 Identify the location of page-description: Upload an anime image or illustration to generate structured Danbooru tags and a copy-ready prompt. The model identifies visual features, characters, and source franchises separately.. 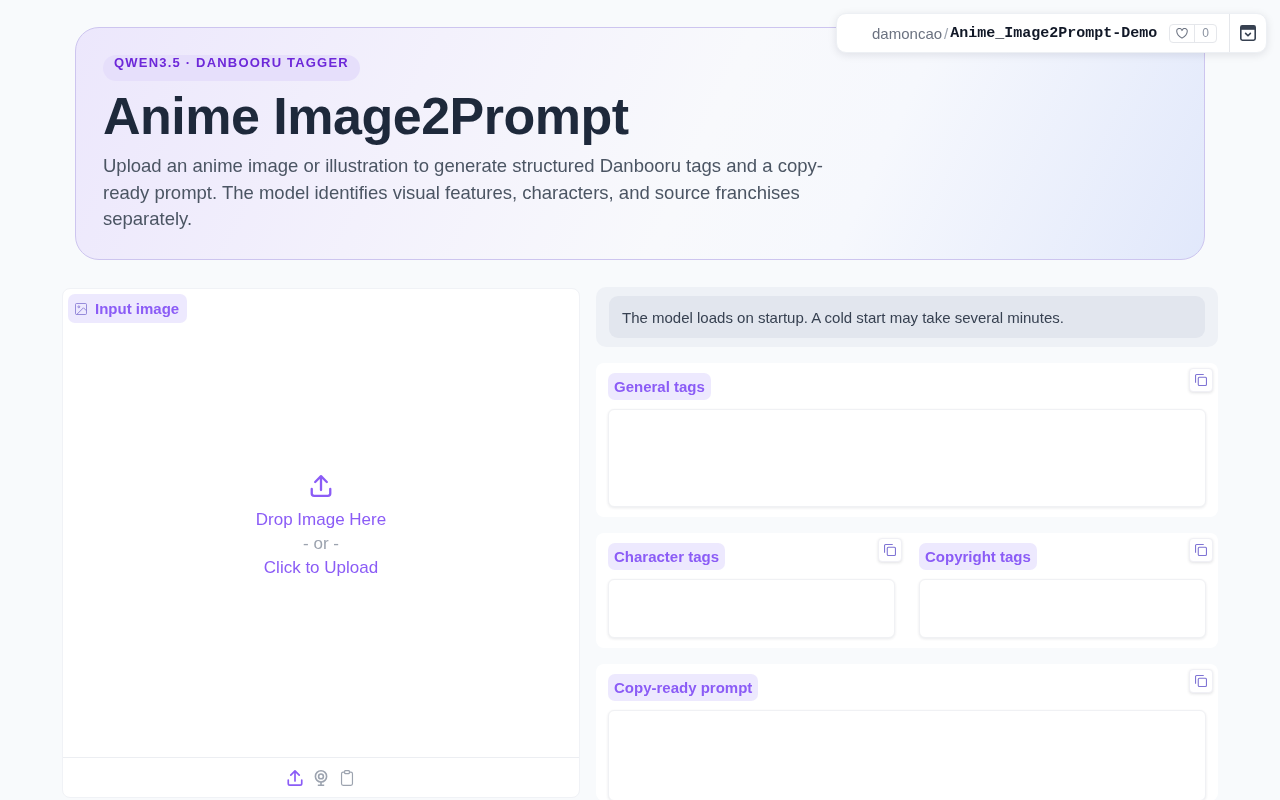
(463, 192).